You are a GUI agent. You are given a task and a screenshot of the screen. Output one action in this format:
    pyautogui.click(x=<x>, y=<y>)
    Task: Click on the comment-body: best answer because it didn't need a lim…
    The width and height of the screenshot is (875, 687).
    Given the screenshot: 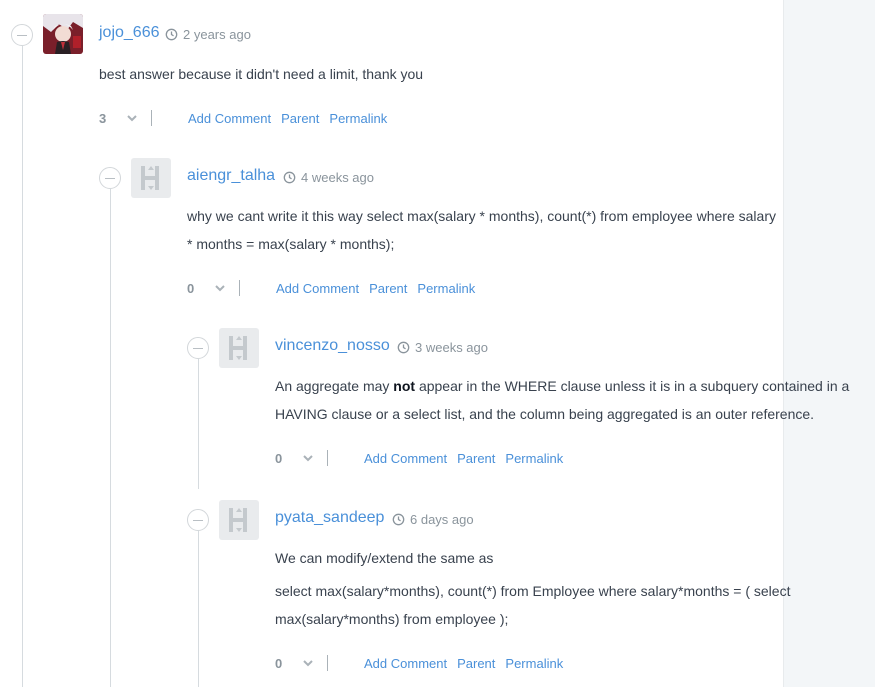 What is the action you would take?
    pyautogui.click(x=434, y=74)
    